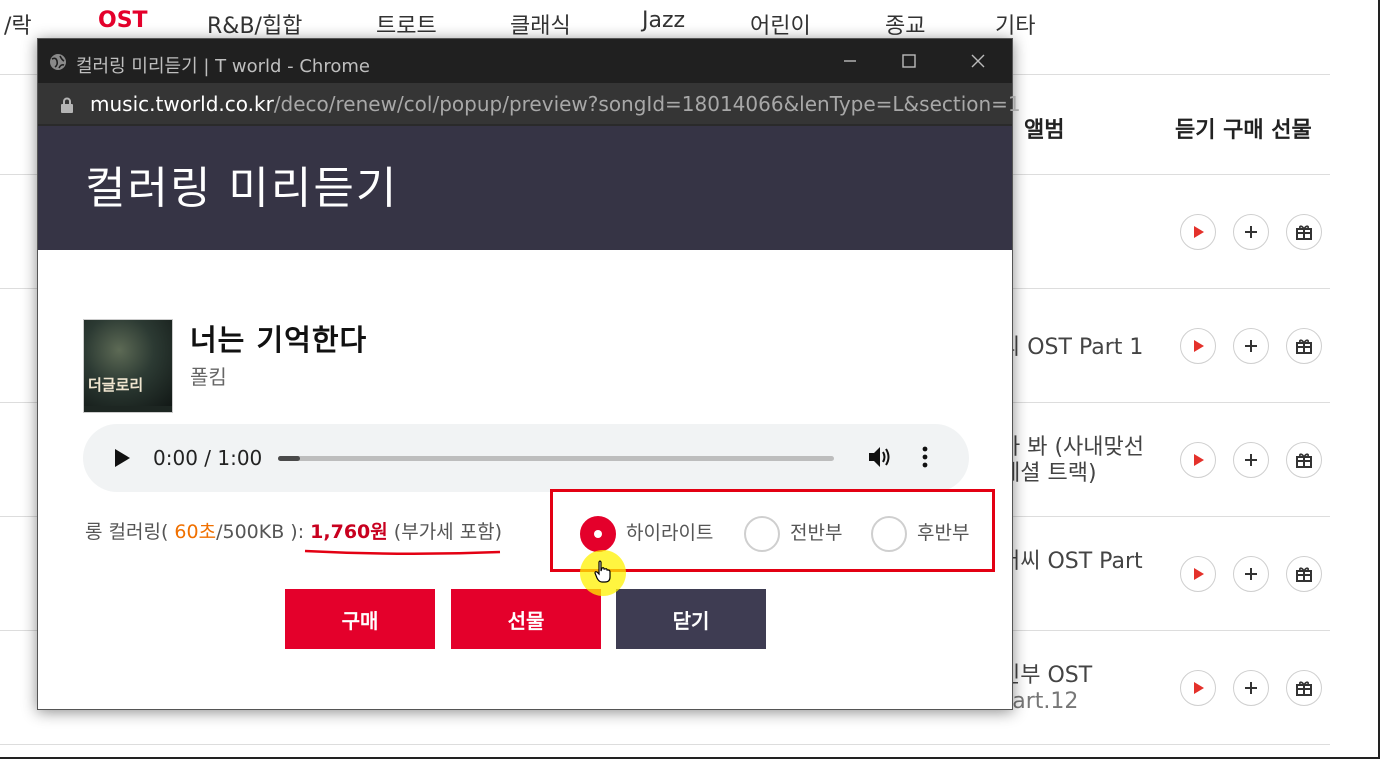 The image size is (1380, 759). What do you see at coordinates (540, 24) in the screenshot?
I see `genre-classic: 클래식` at bounding box center [540, 24].